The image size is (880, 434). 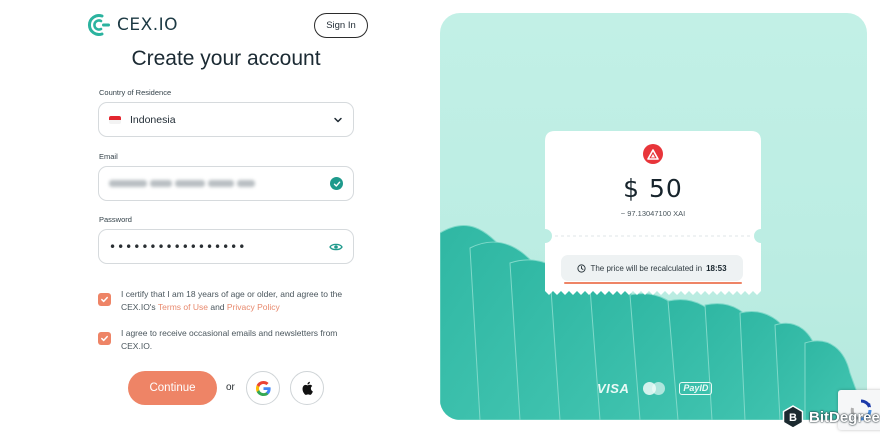 I want to click on sign-in-button: Sign In, so click(x=341, y=25).